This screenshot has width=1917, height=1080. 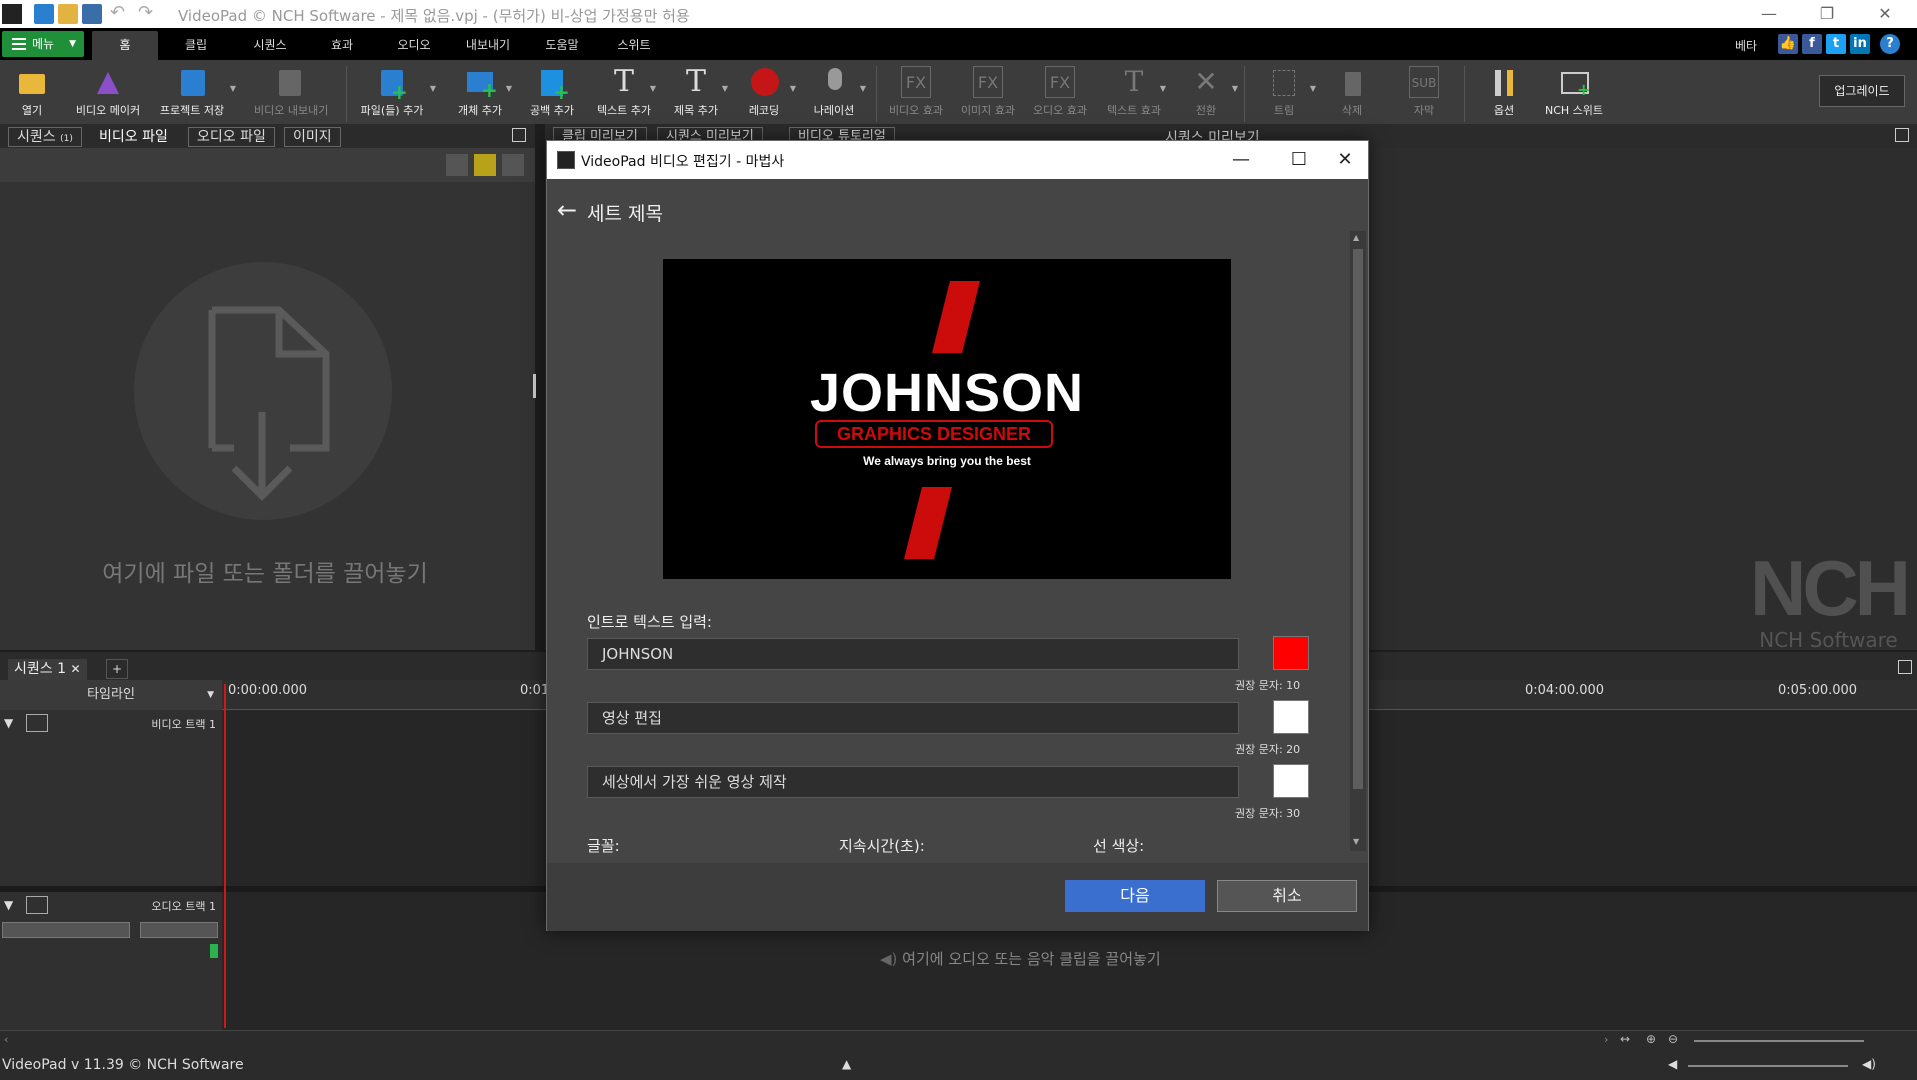 What do you see at coordinates (1574, 93) in the screenshot?
I see `nch-suite-button: + NCH 스위트` at bounding box center [1574, 93].